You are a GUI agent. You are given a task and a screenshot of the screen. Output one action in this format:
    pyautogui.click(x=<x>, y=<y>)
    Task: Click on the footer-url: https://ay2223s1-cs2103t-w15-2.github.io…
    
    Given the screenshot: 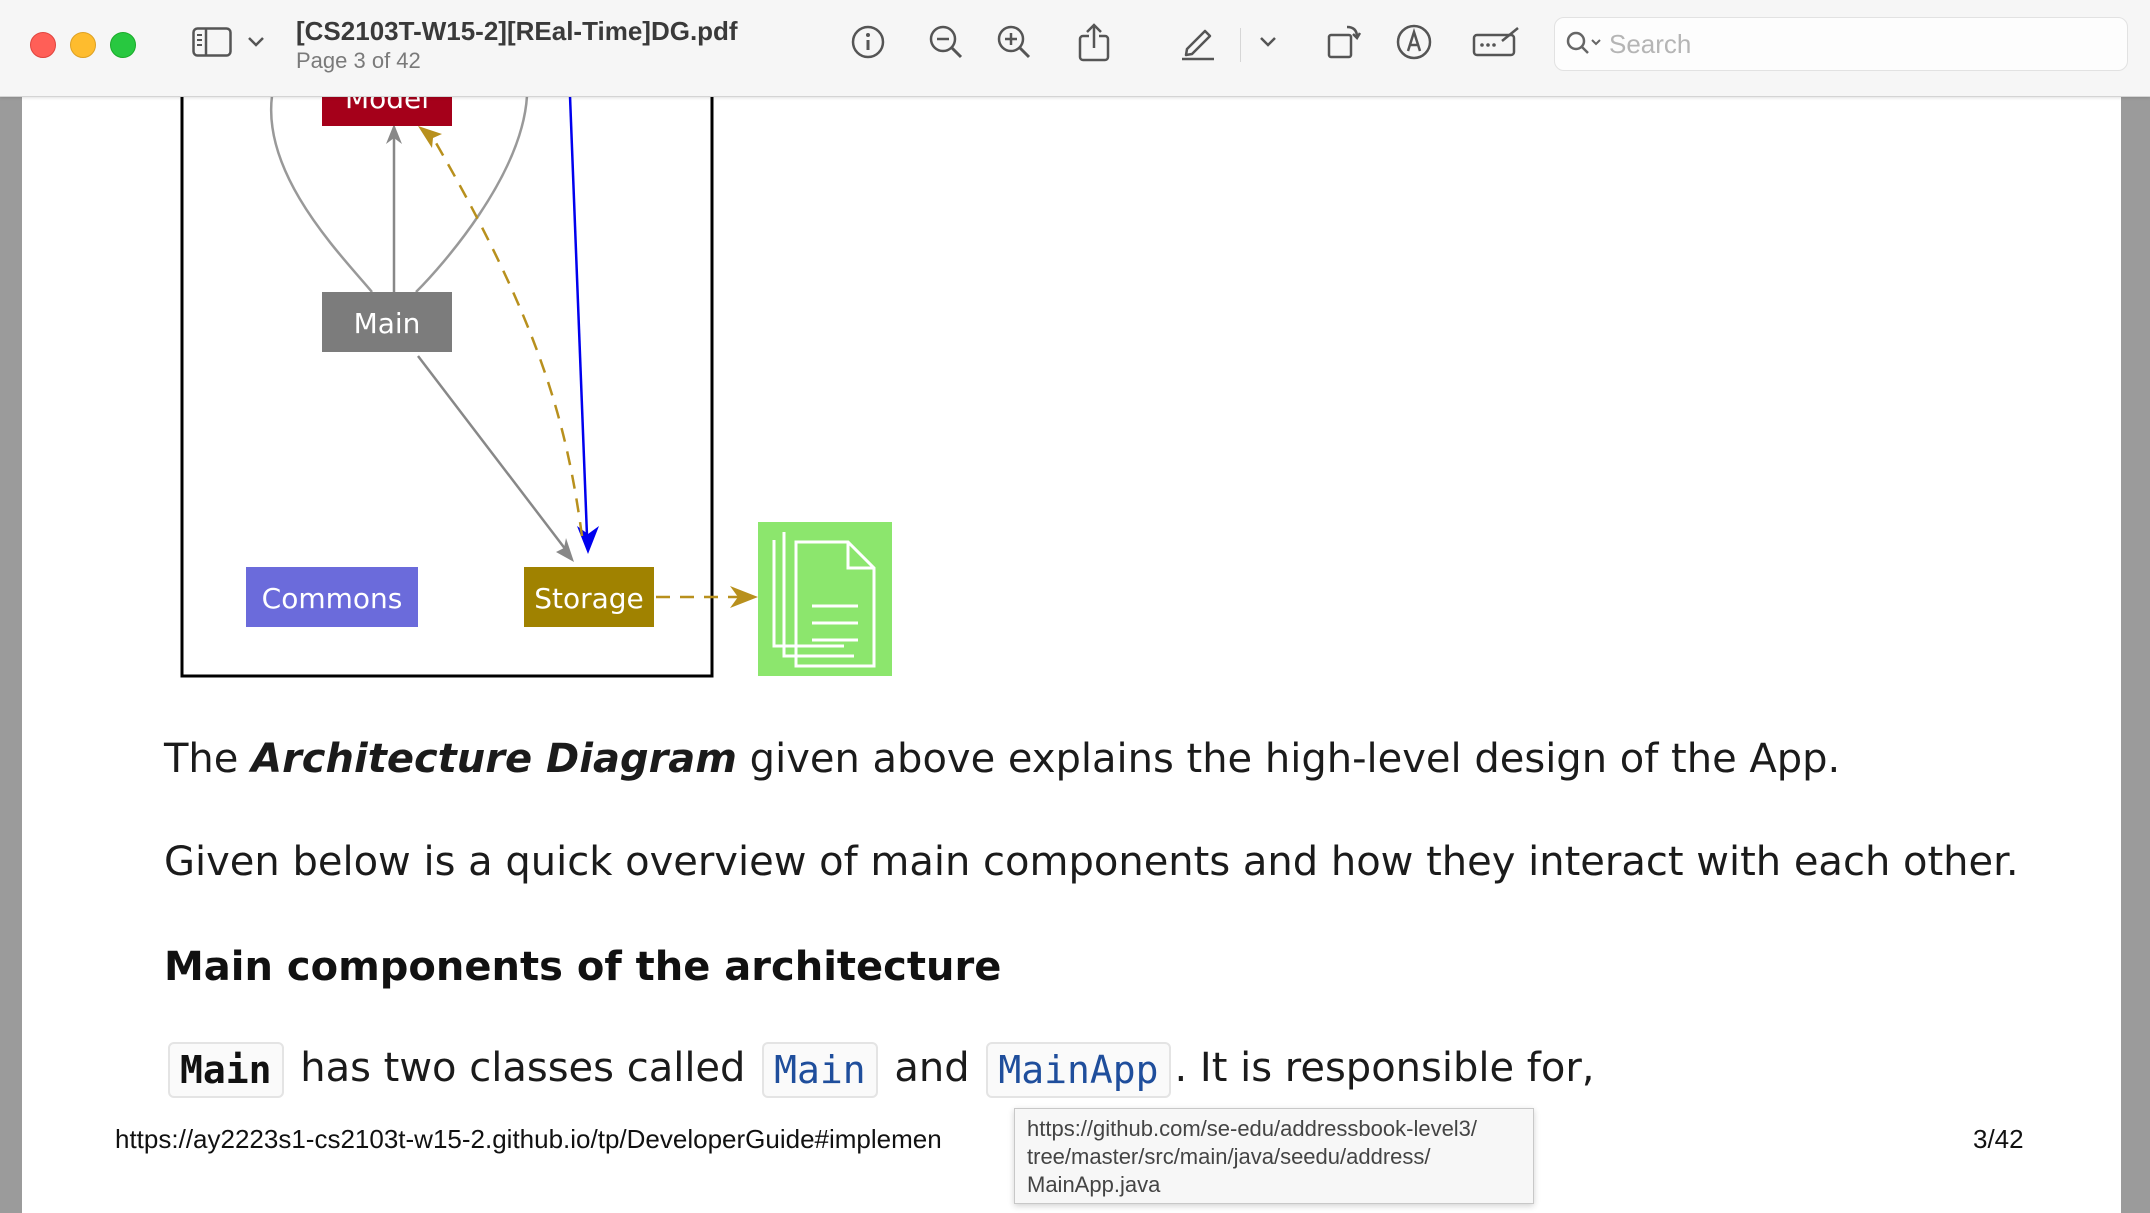 What is the action you would take?
    pyautogui.click(x=528, y=1139)
    